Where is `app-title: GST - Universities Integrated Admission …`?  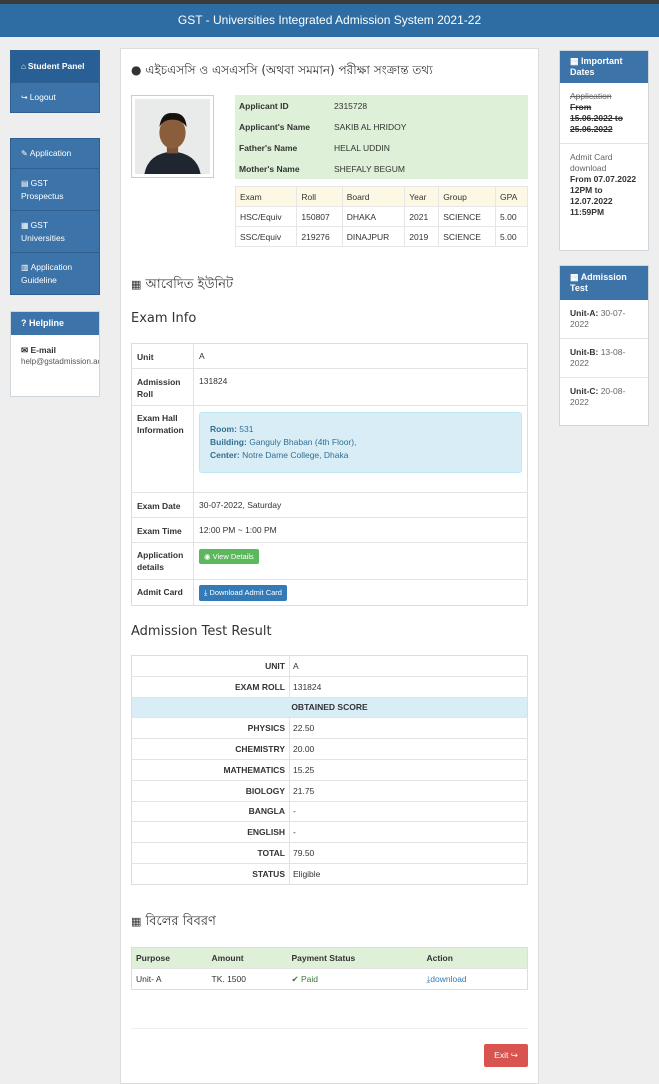
app-title: GST - Universities Integrated Admission … is located at coordinates (329, 20).